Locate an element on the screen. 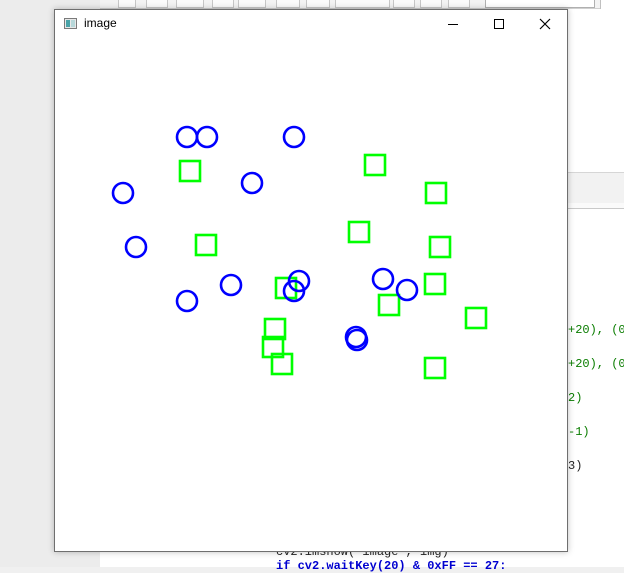 This screenshot has height=573, width=624. close-button is located at coordinates (545, 24).